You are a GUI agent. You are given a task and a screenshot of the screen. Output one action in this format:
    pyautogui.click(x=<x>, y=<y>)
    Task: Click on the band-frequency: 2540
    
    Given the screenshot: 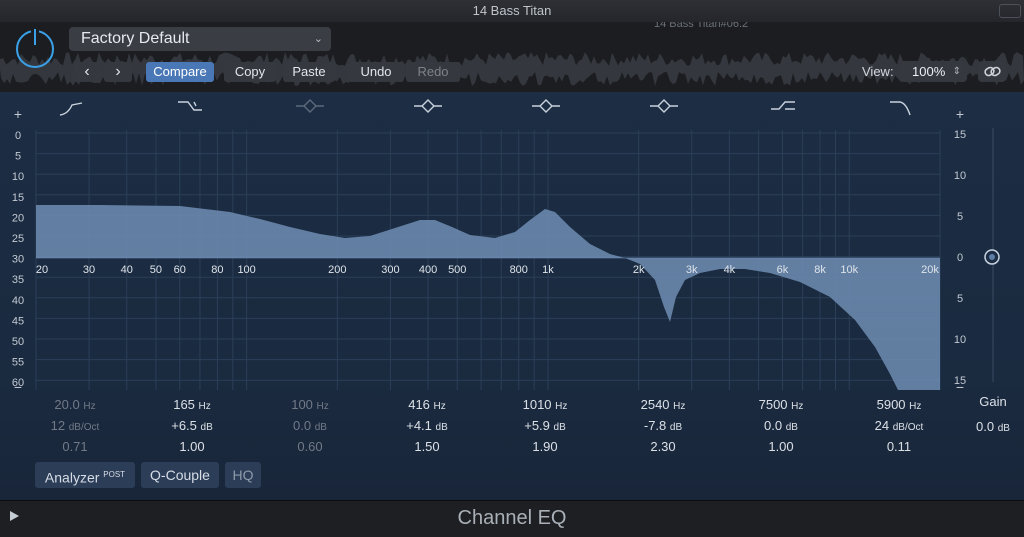 What is the action you would take?
    pyautogui.click(x=655, y=404)
    